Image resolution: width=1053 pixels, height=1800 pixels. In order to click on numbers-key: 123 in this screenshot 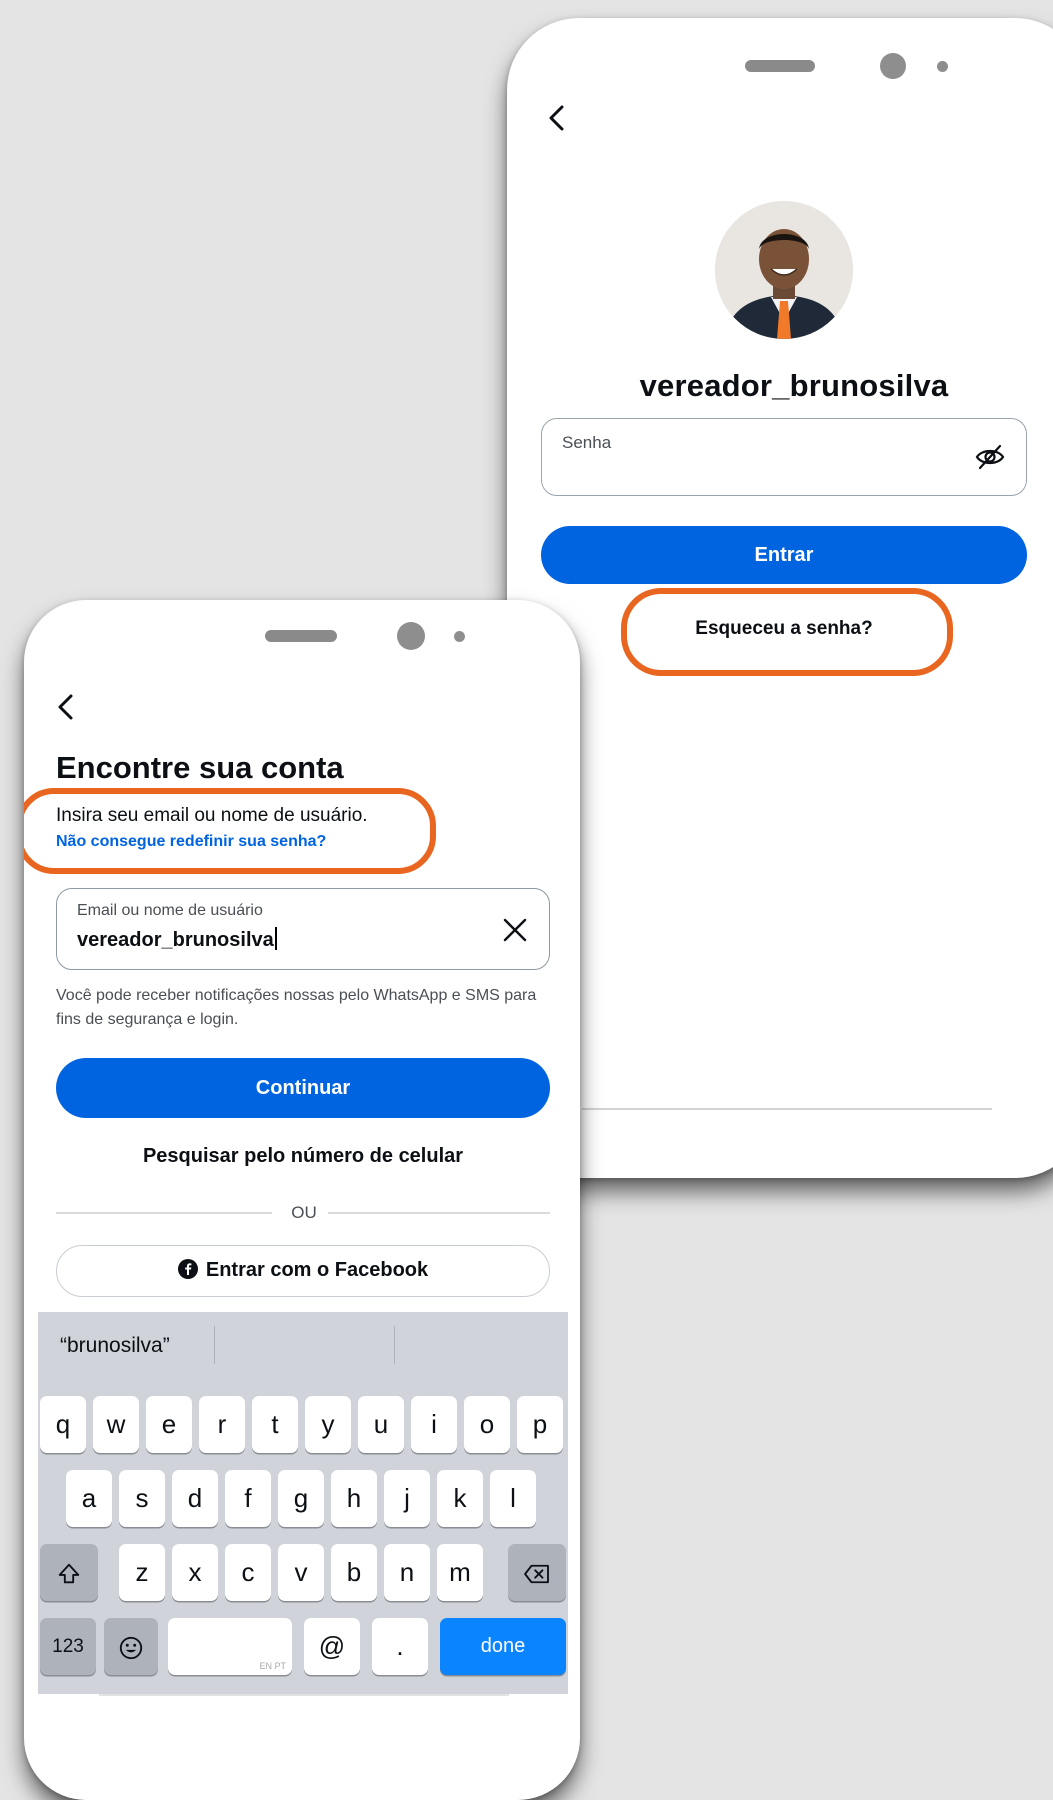, I will do `click(68, 1646)`.